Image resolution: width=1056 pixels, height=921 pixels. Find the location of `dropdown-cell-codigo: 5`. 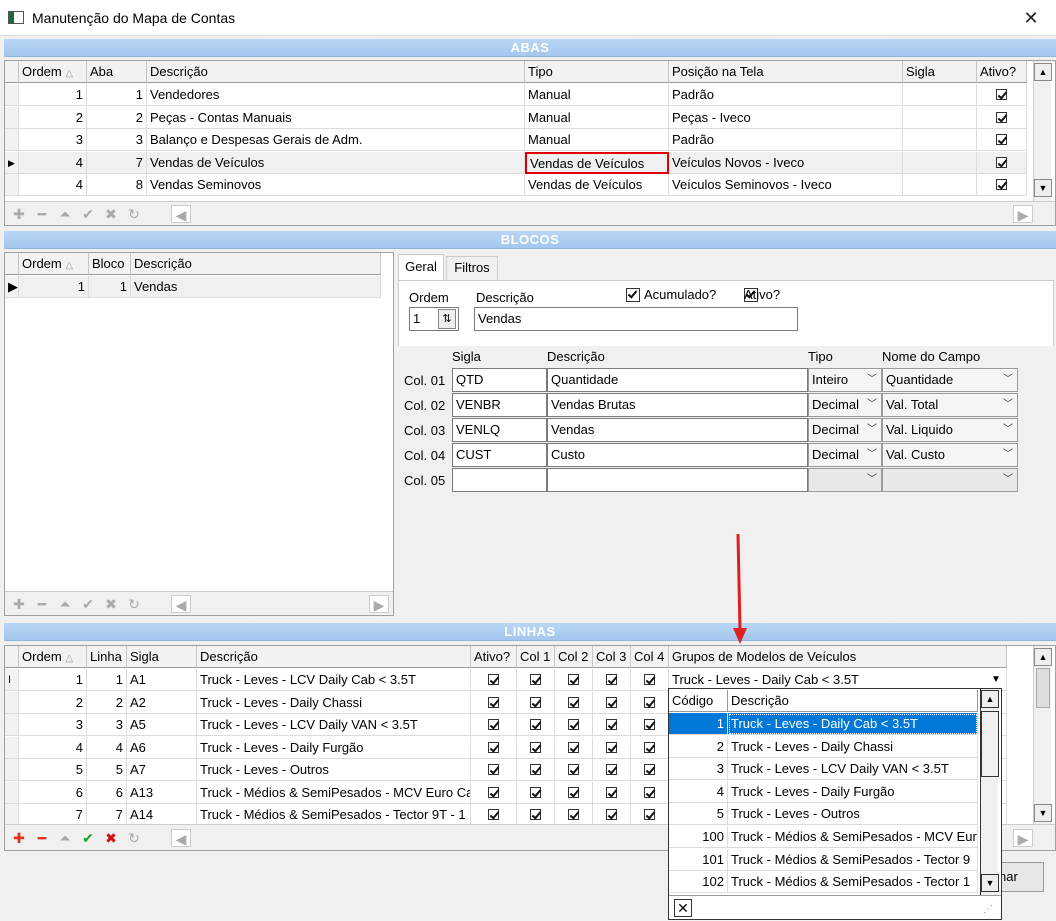

dropdown-cell-codigo: 5 is located at coordinates (698, 814).